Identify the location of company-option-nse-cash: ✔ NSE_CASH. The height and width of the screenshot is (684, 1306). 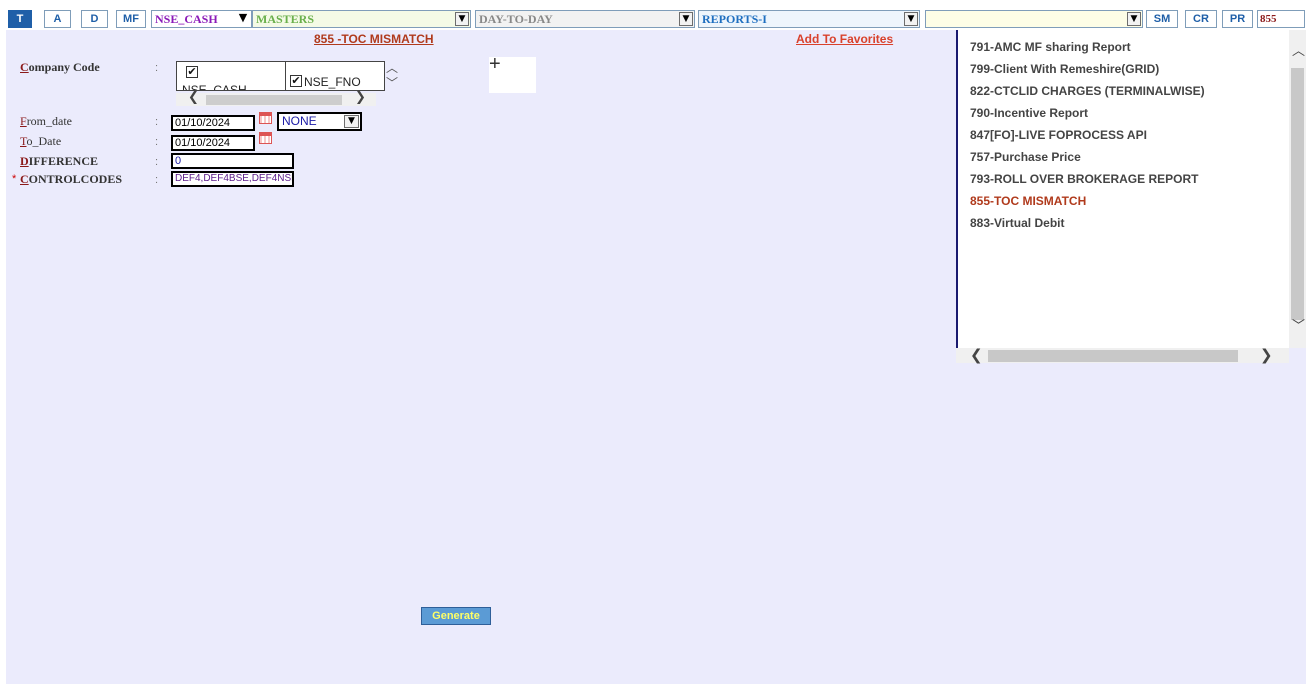
(231, 76).